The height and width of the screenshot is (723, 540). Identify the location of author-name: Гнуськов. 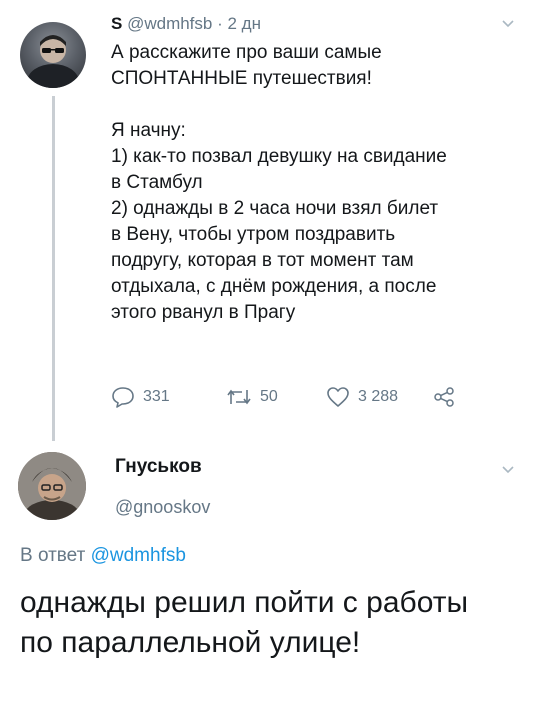
(158, 467).